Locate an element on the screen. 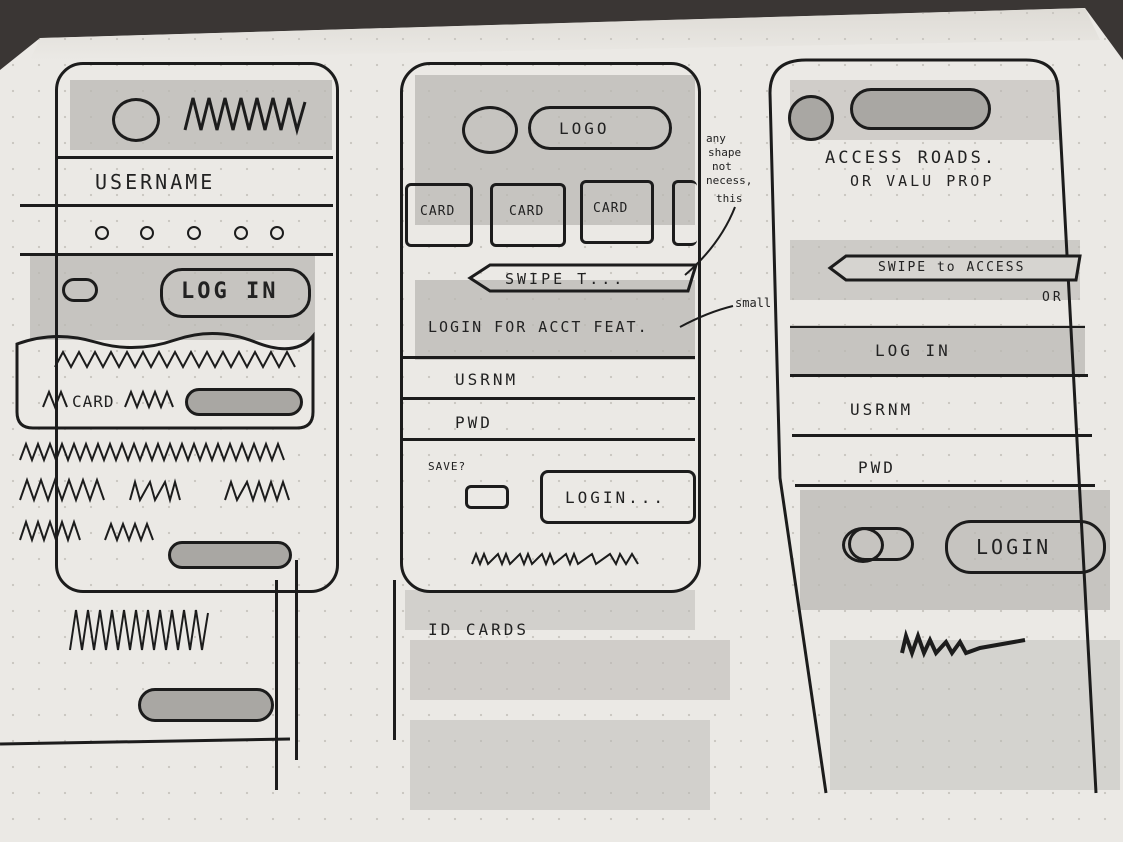  login-button: LOGIN is located at coordinates (1025, 547).